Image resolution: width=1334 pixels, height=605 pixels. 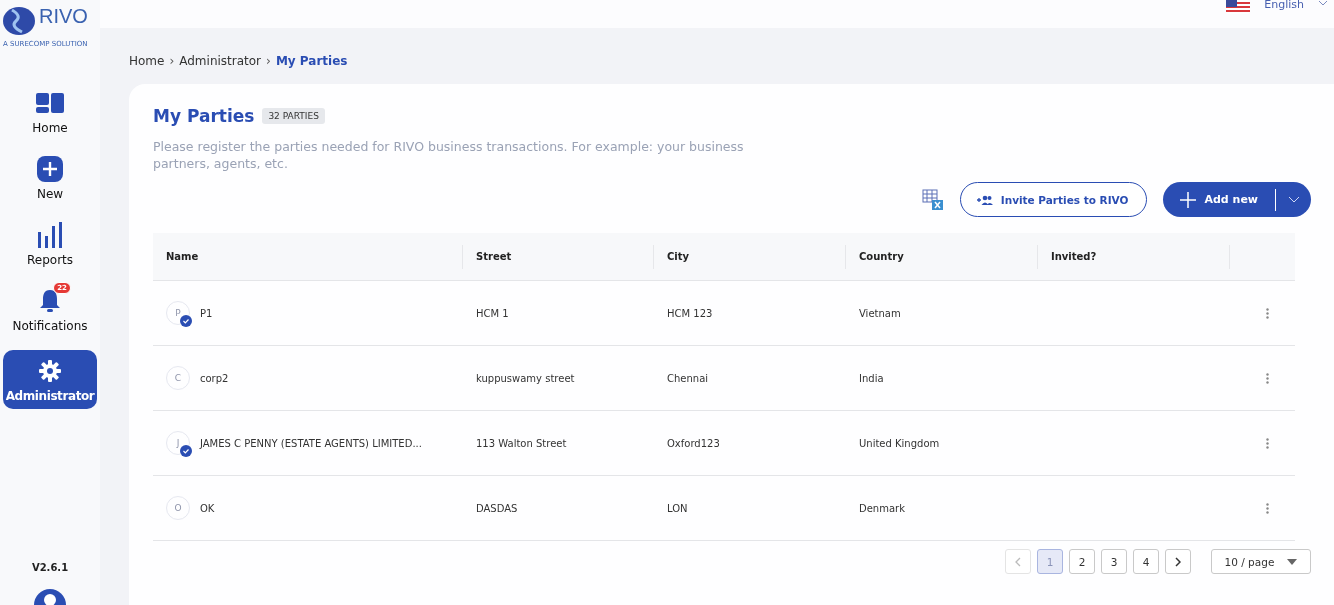 I want to click on column-header: Street, so click(x=558, y=256).